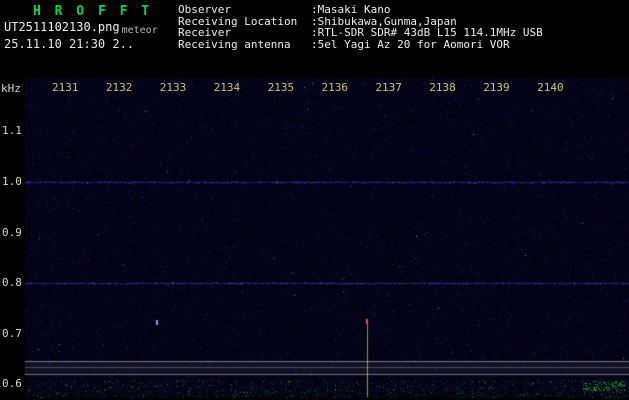  Describe the element at coordinates (139, 30) in the screenshot. I see `mode-label: meteor` at that location.